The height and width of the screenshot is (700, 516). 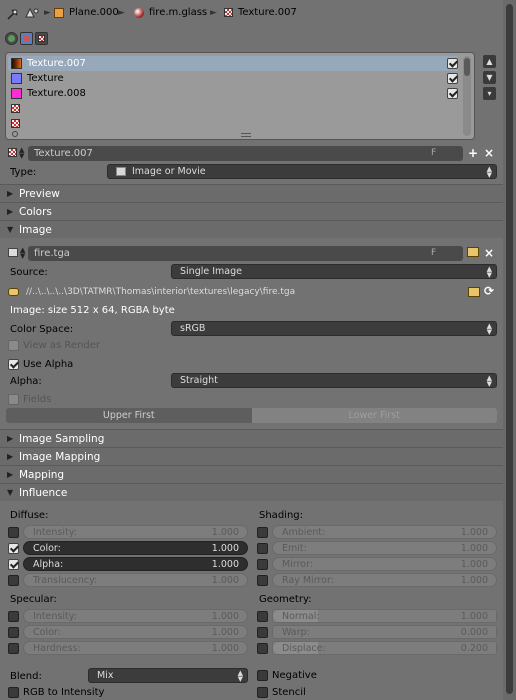 I want to click on panel-colors-title: Colors, so click(x=35, y=211).